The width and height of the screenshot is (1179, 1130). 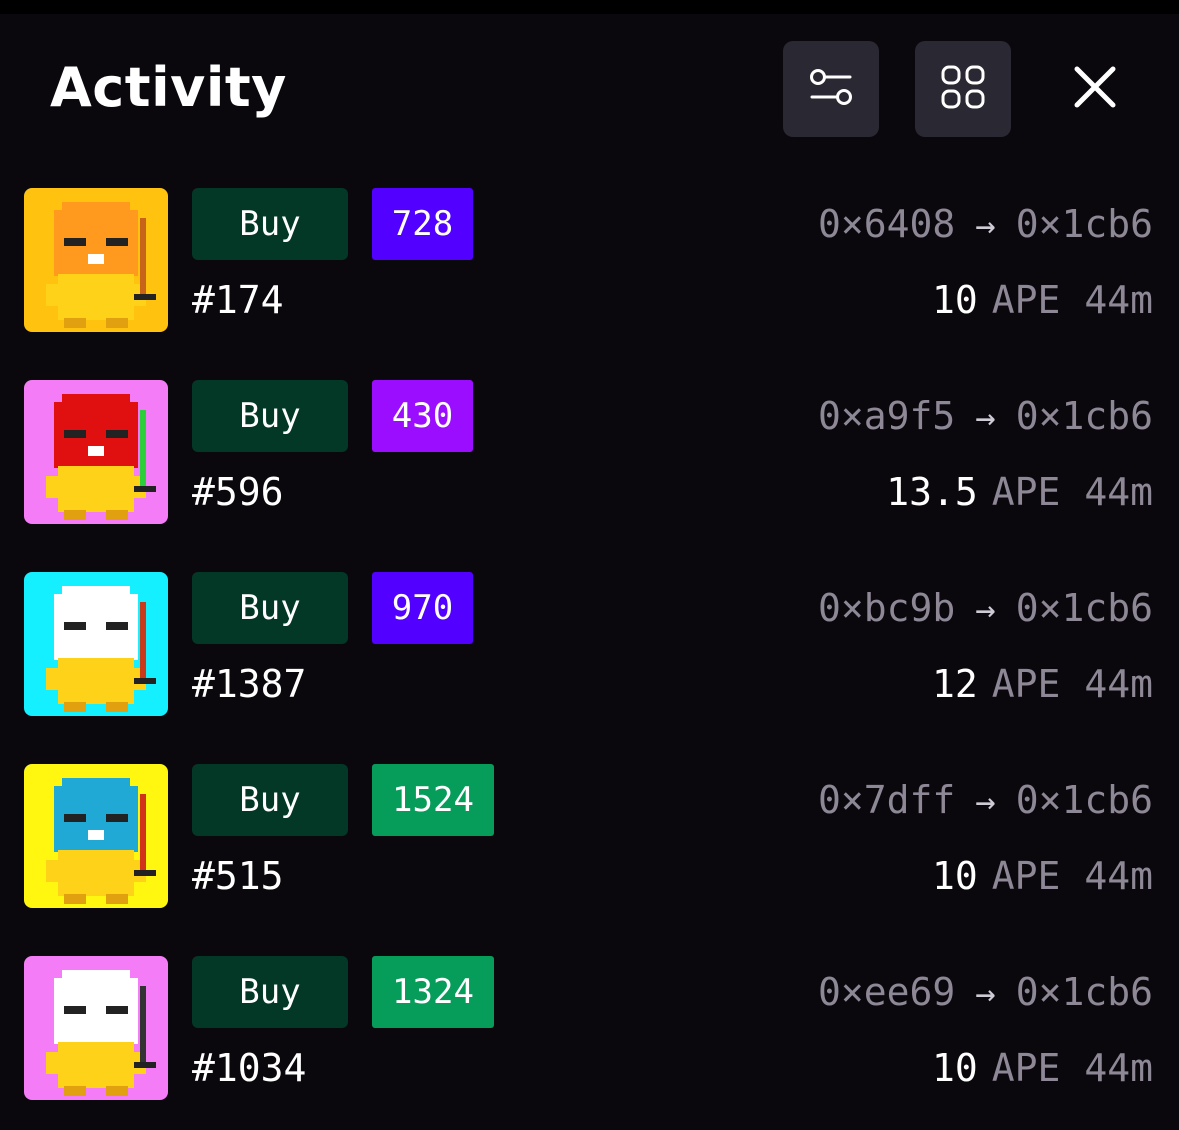 What do you see at coordinates (589, 89) in the screenshot?
I see `activity-header: Activity` at bounding box center [589, 89].